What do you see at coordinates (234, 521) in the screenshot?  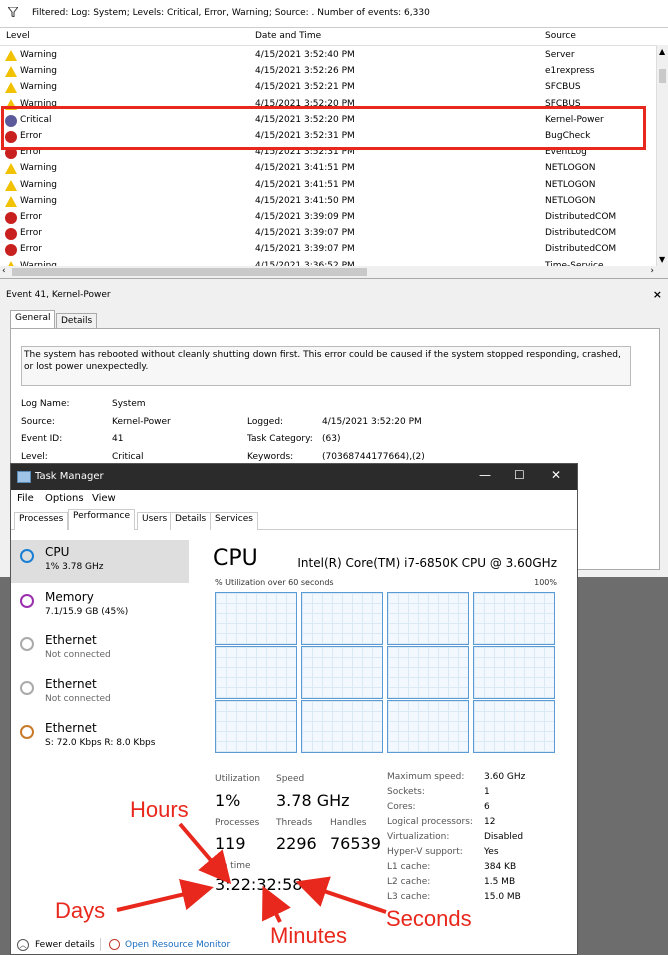 I see `tab-services: Services` at bounding box center [234, 521].